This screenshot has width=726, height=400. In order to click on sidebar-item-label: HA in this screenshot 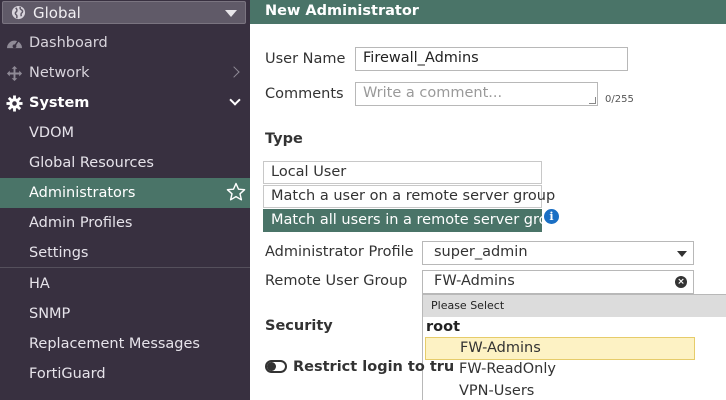, I will do `click(39, 284)`.